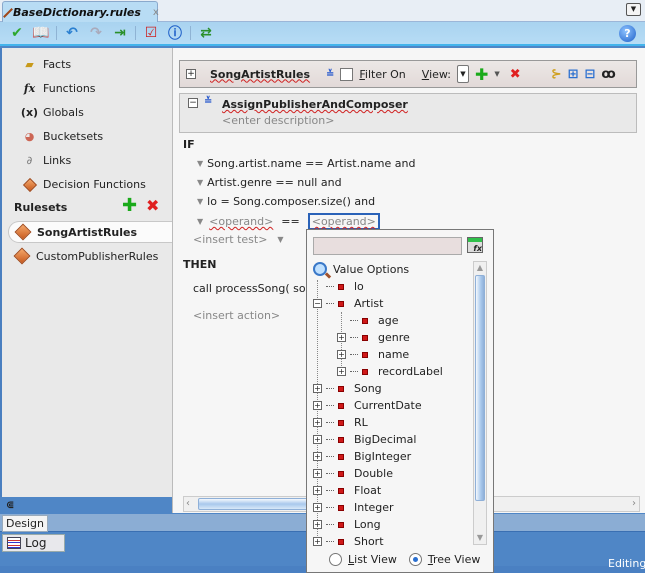  What do you see at coordinates (480, 268) in the screenshot?
I see `scroll-up-icon: ▲` at bounding box center [480, 268].